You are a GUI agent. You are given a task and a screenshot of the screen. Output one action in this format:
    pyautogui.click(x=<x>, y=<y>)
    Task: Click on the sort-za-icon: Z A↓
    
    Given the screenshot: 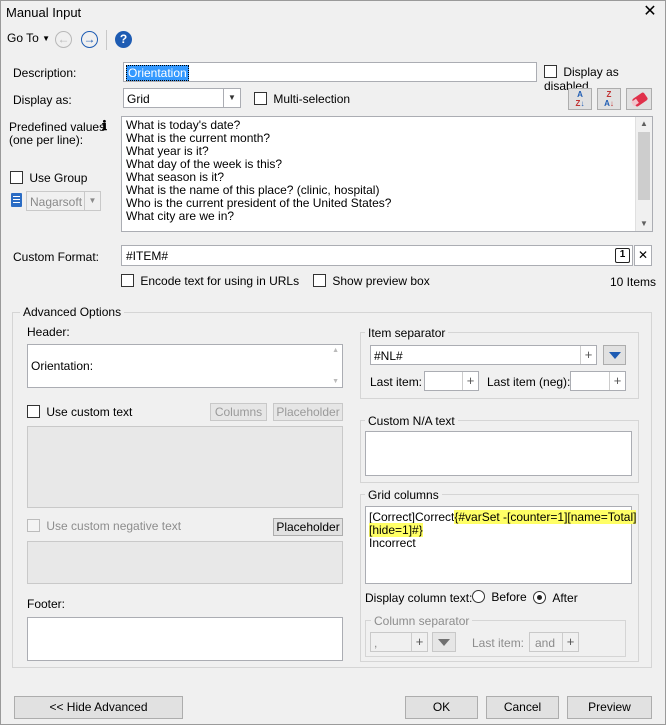 What is the action you would take?
    pyautogui.click(x=609, y=99)
    